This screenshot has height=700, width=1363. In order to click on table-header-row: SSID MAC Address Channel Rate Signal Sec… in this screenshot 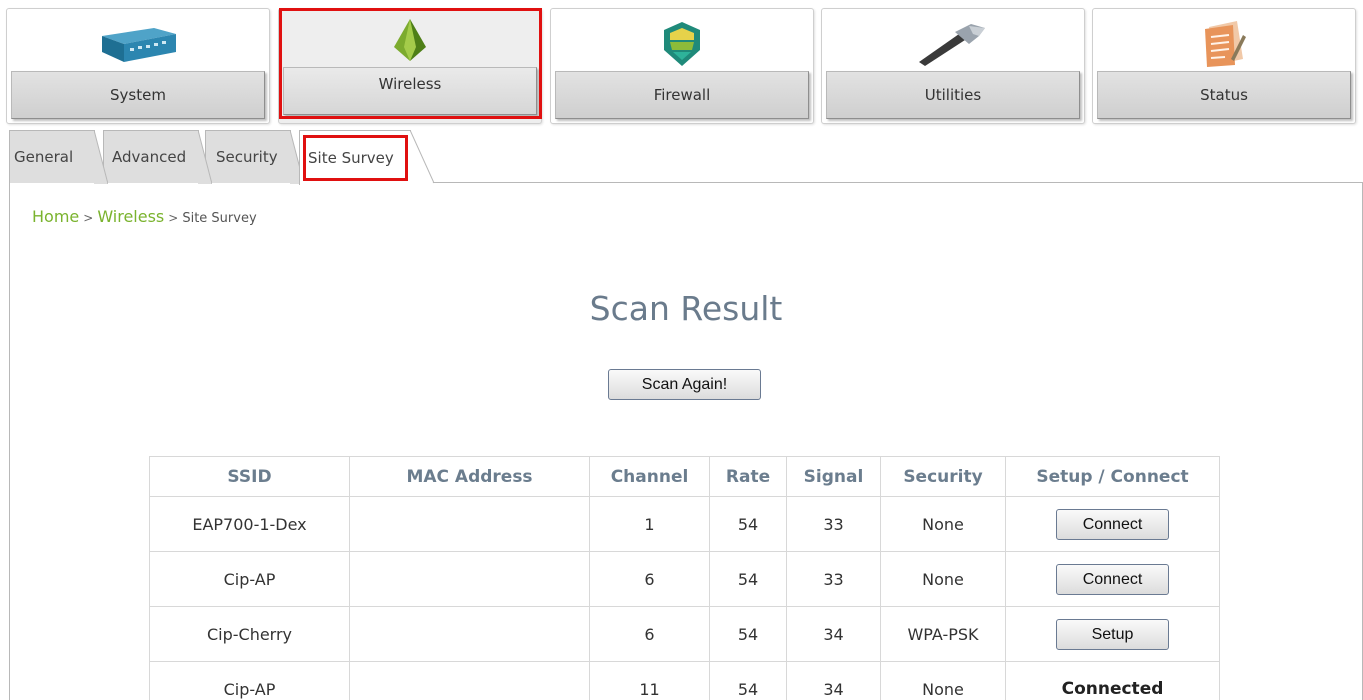, I will do `click(684, 476)`.